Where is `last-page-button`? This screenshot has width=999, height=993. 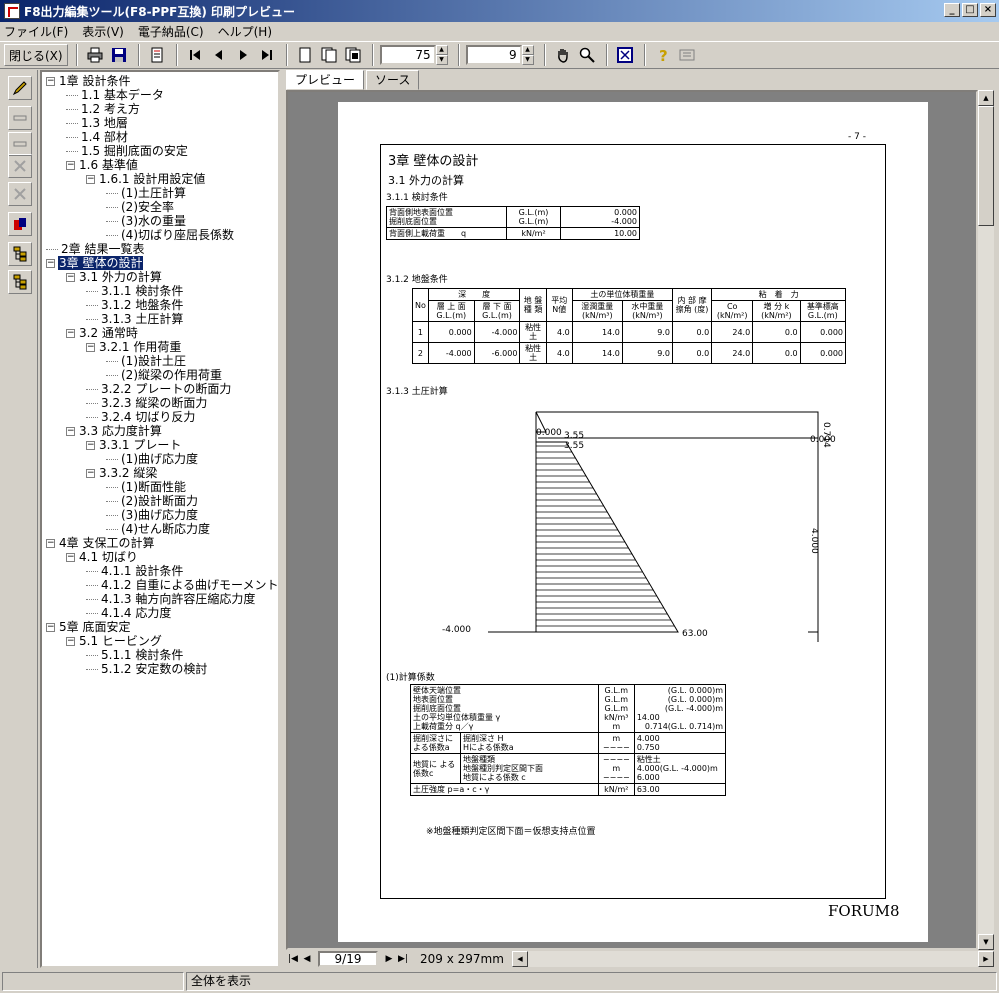 last-page-button is located at coordinates (267, 55).